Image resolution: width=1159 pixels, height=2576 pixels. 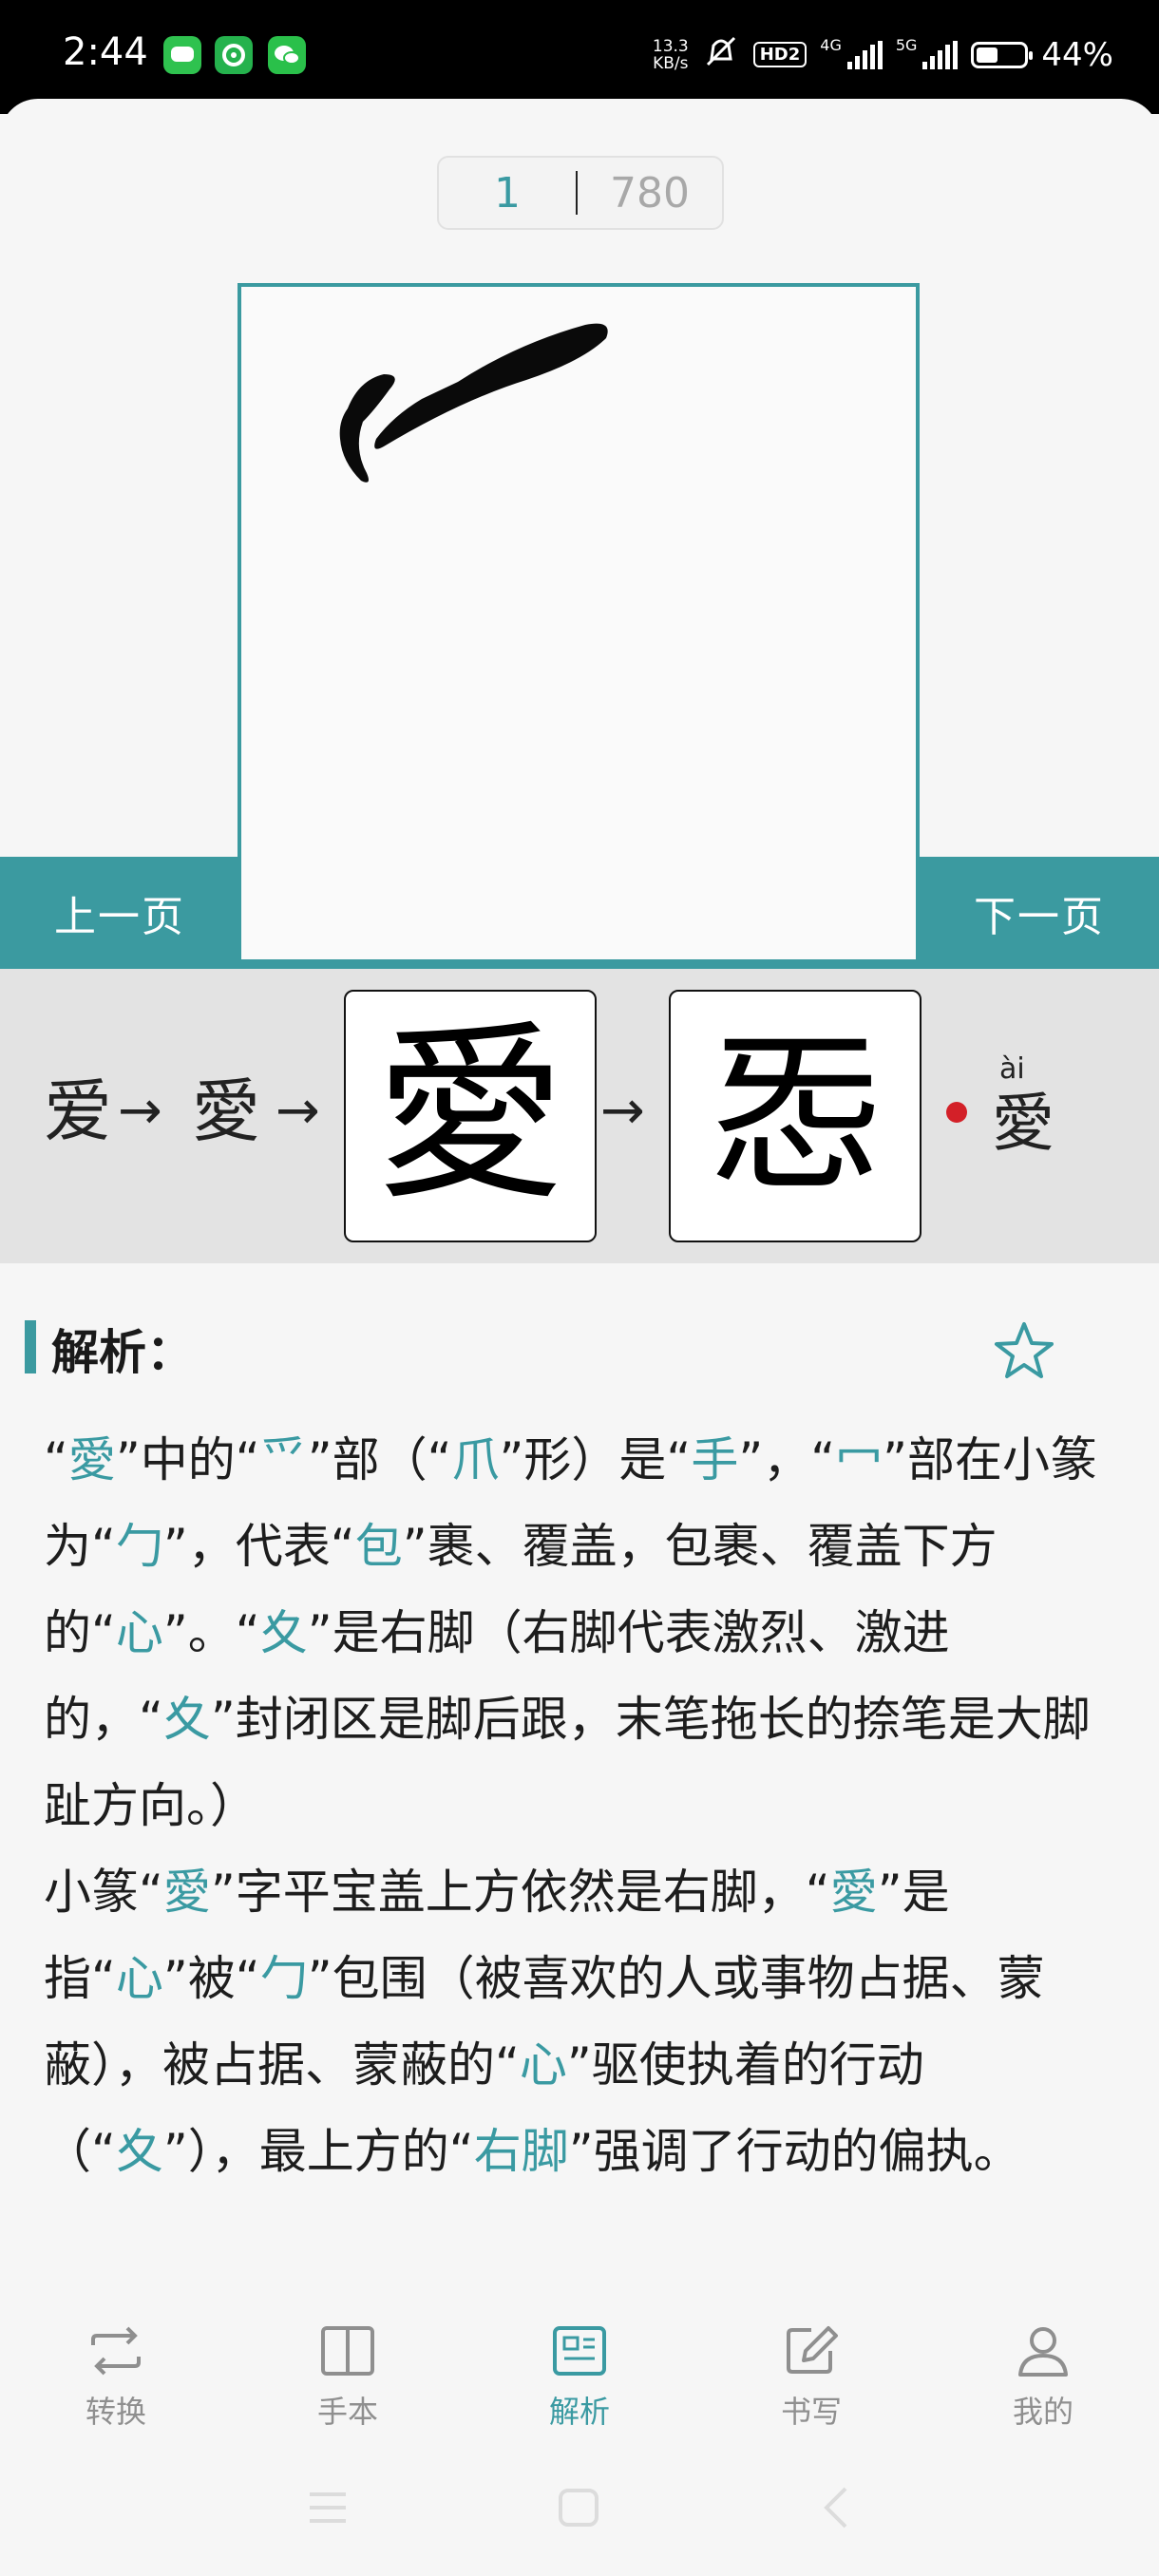 I want to click on highlighted-term: 爫, so click(x=283, y=1459).